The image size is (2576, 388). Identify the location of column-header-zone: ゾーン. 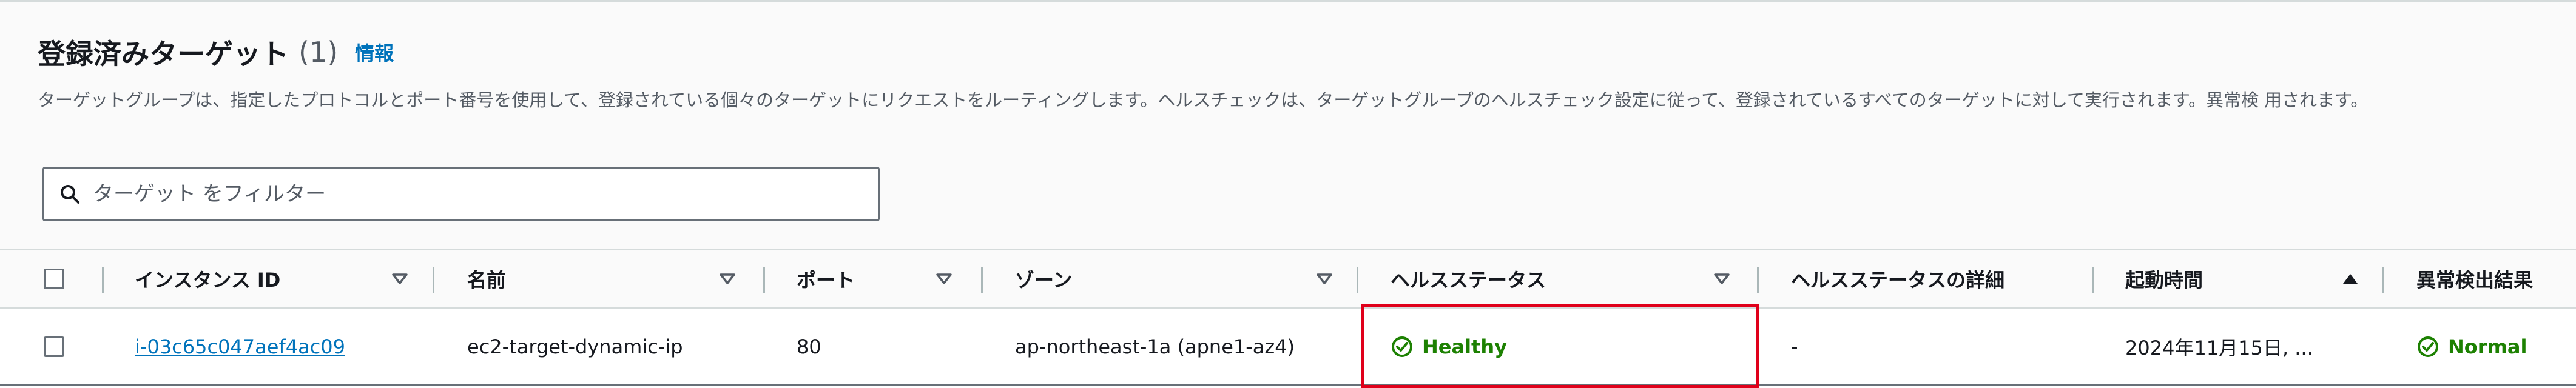
(1044, 278).